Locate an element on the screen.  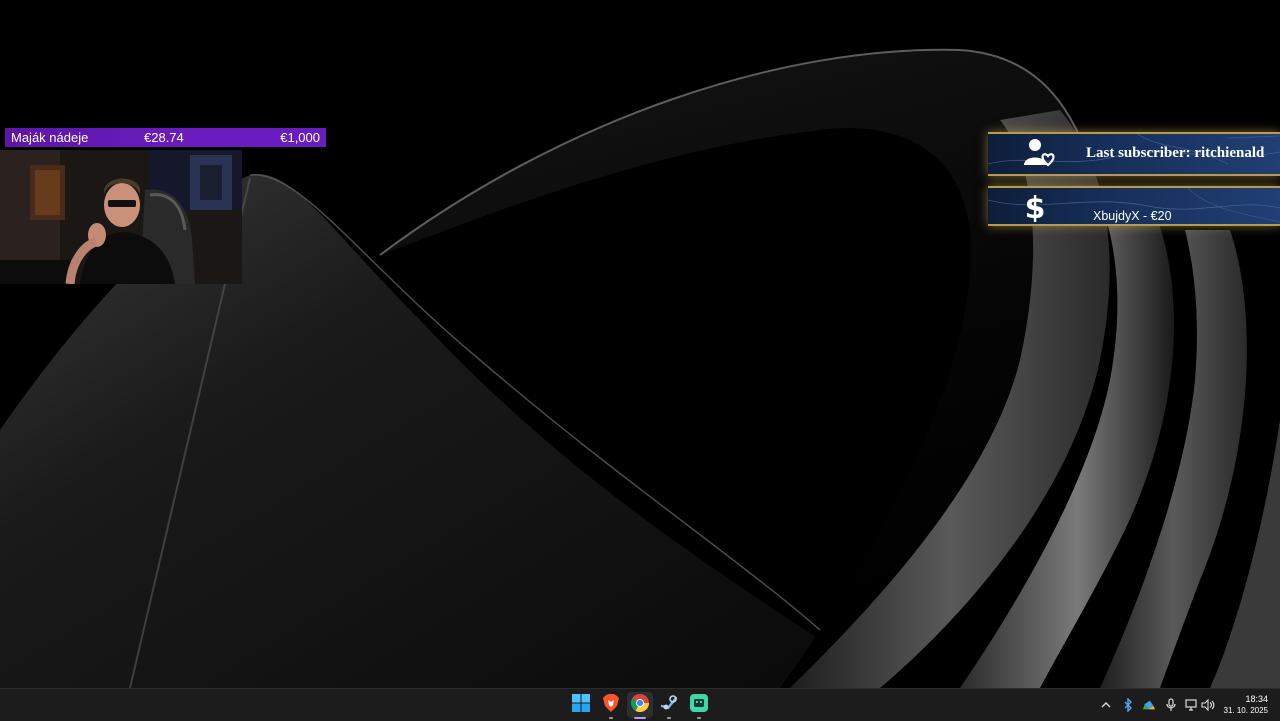
cloud-sync-icon is located at coordinates (1149, 705).